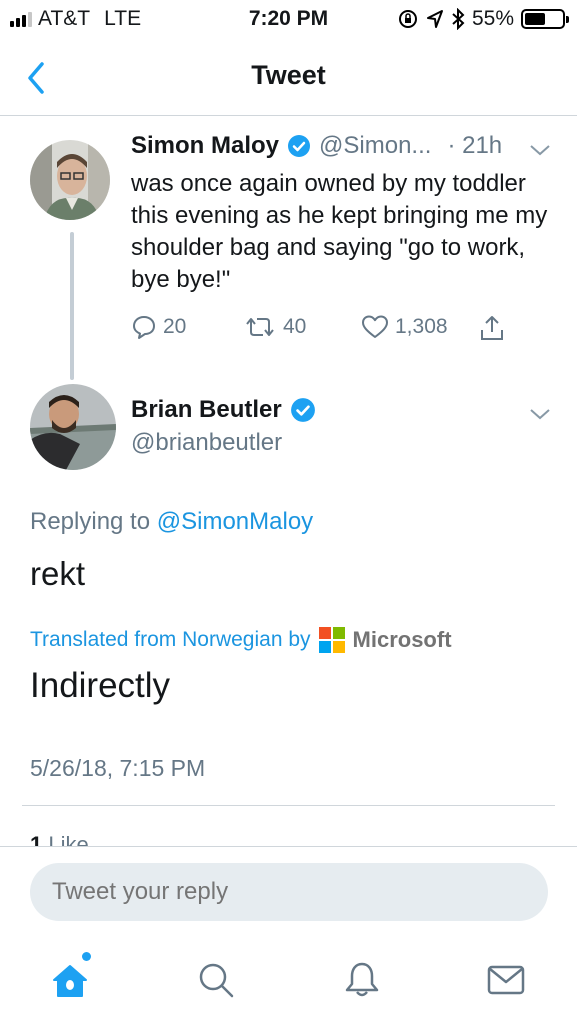 The image size is (577, 1024). I want to click on bluetooth-icon, so click(458, 19).